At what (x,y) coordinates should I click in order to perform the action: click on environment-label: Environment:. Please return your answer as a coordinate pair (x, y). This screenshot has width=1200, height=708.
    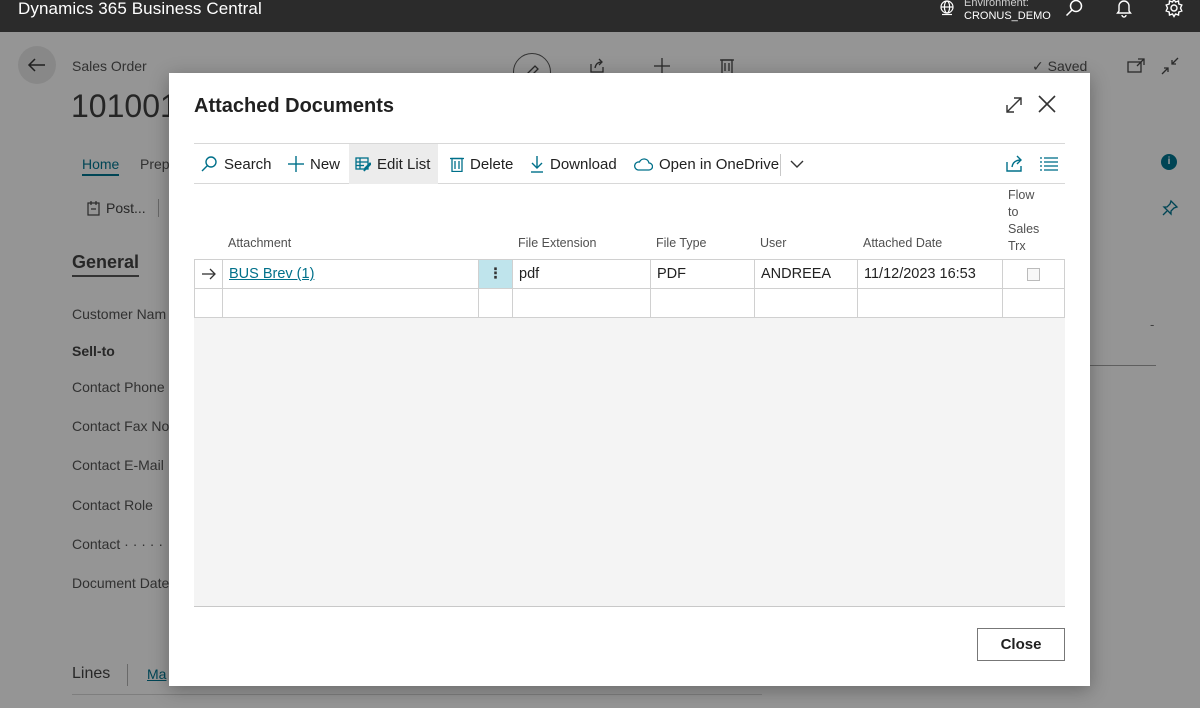
    Looking at the image, I should click on (996, 4).